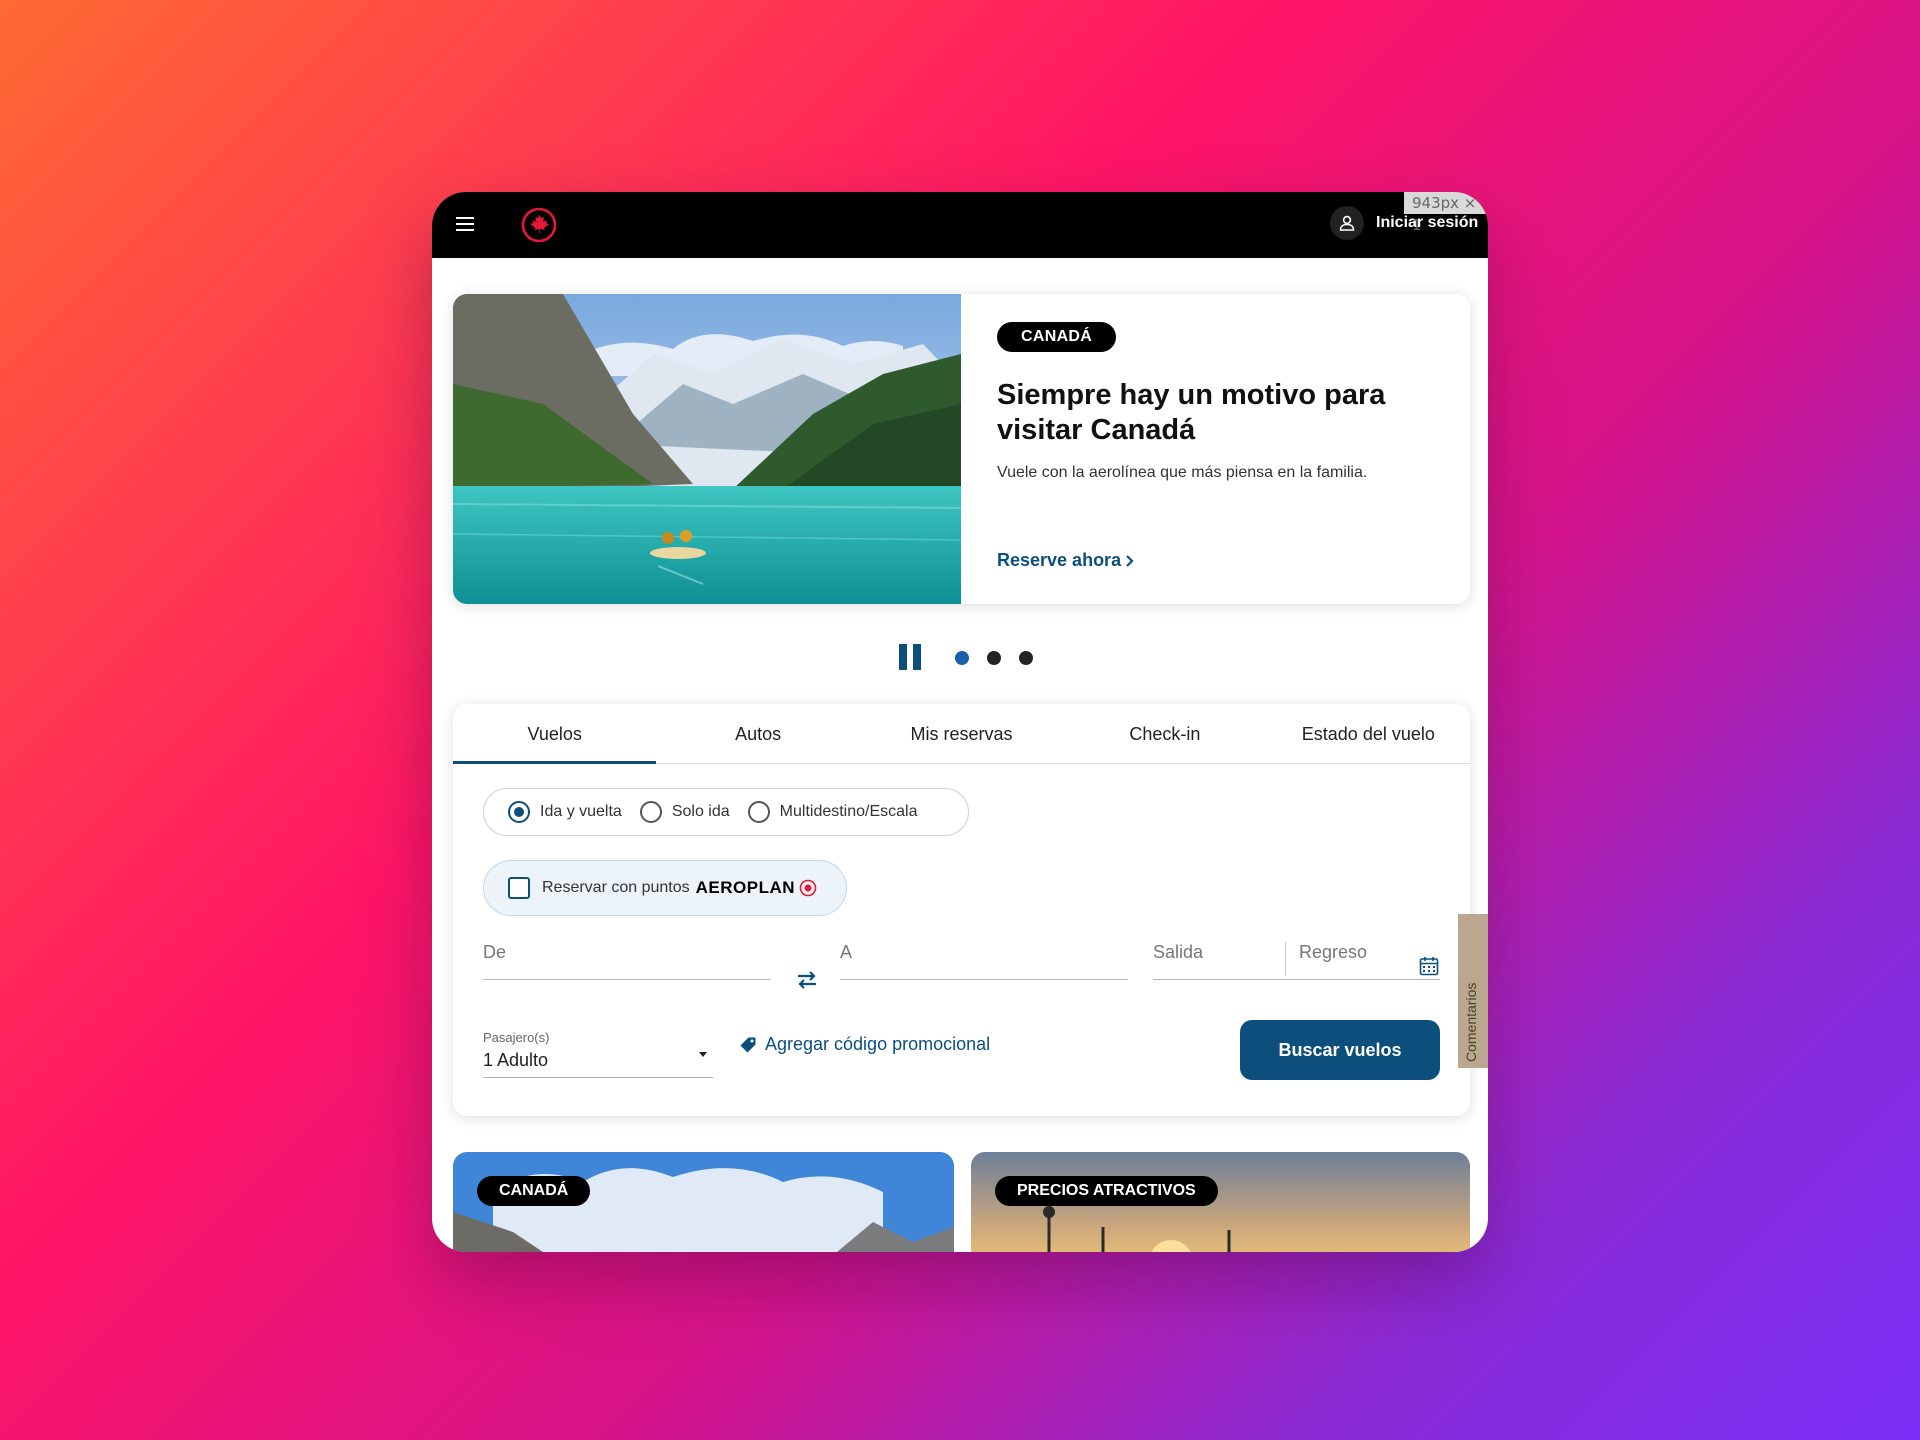  What do you see at coordinates (1178, 952) in the screenshot?
I see `departure-placeholder: Salida` at bounding box center [1178, 952].